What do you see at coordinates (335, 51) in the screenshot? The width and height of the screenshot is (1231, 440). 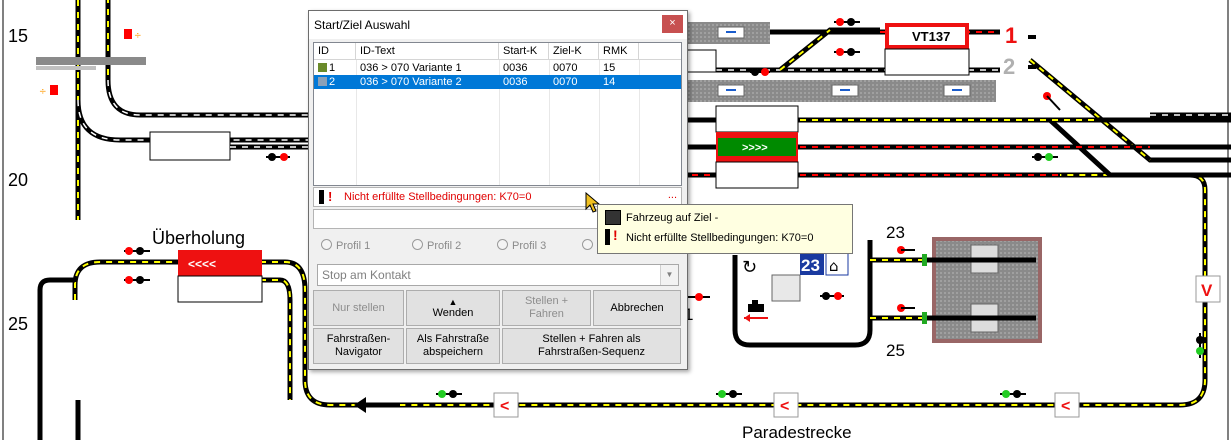 I see `column-header-id: ID` at bounding box center [335, 51].